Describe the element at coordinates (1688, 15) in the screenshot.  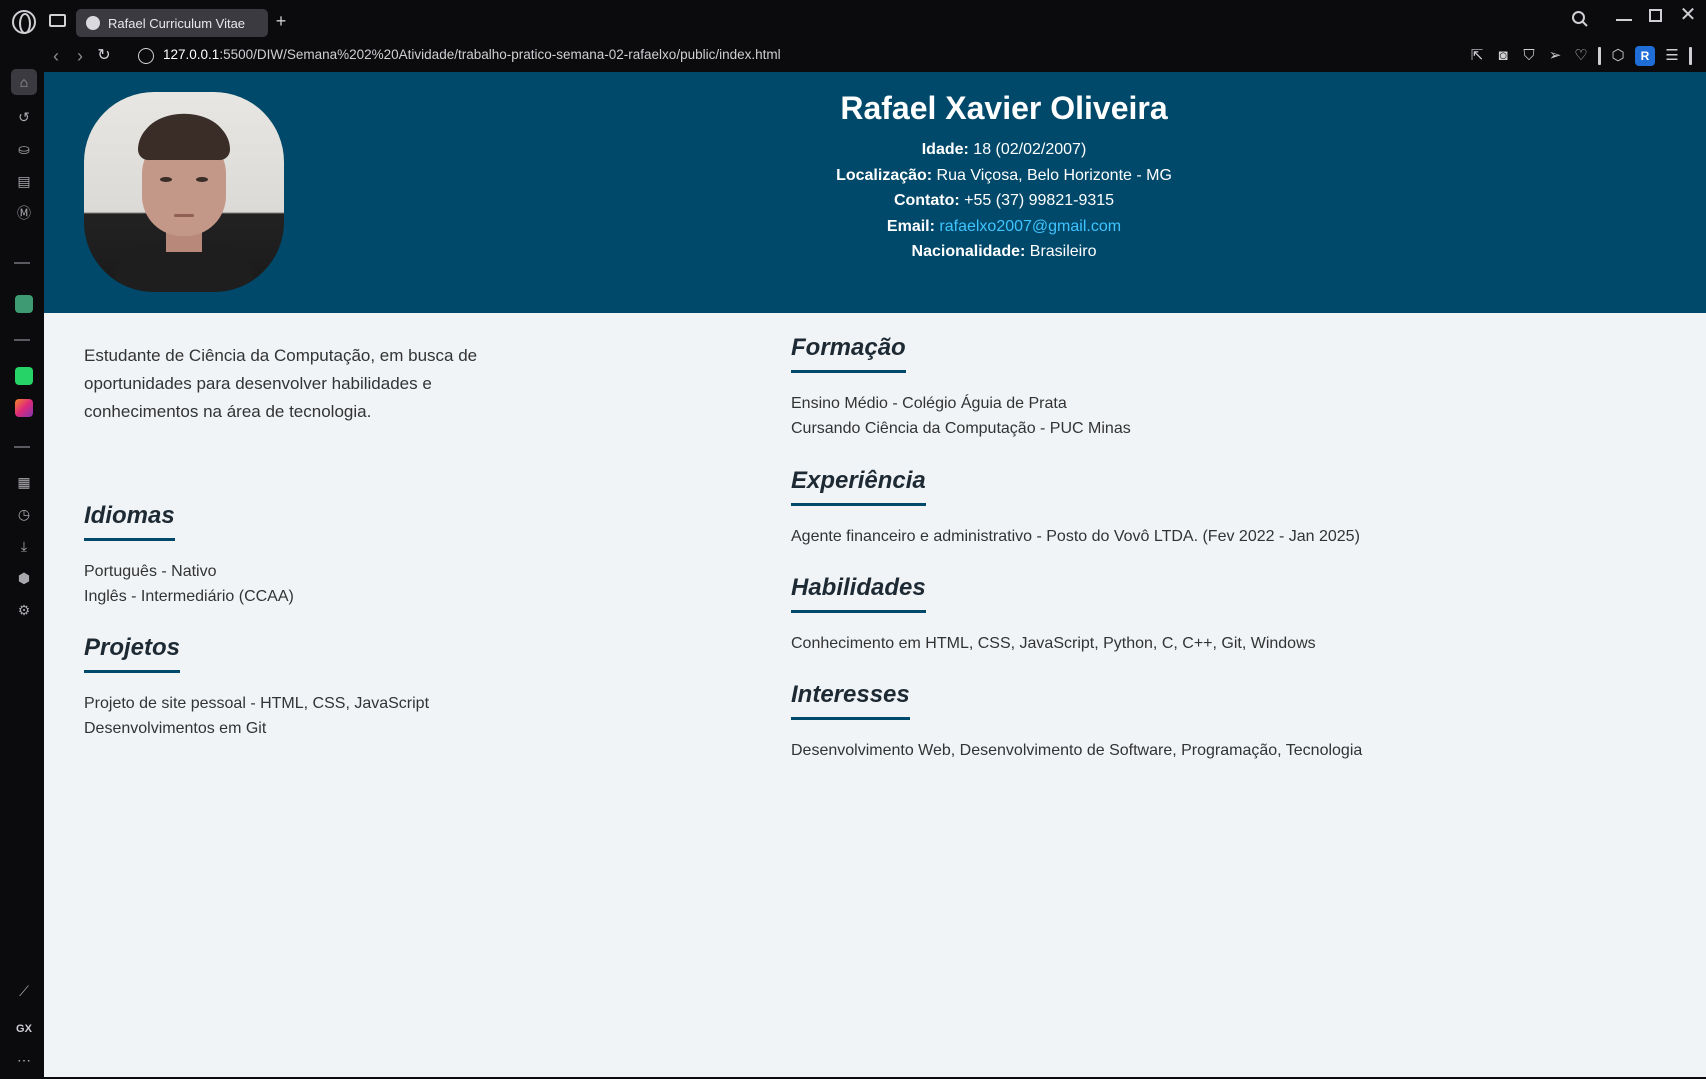
I see `close-window-button: ✕` at that location.